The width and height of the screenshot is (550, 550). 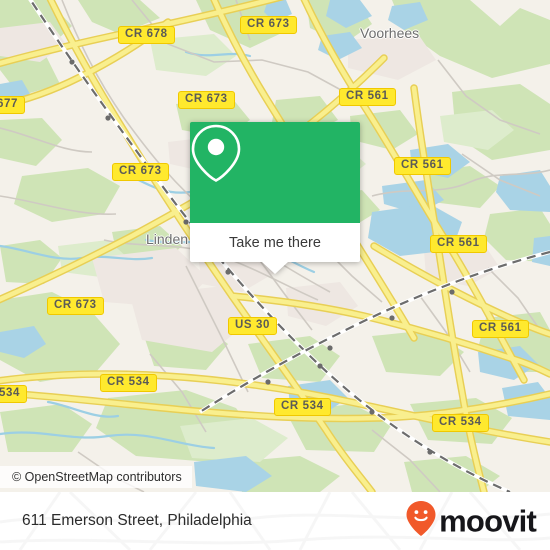 I want to click on road-shield: CR 678, so click(x=146, y=35).